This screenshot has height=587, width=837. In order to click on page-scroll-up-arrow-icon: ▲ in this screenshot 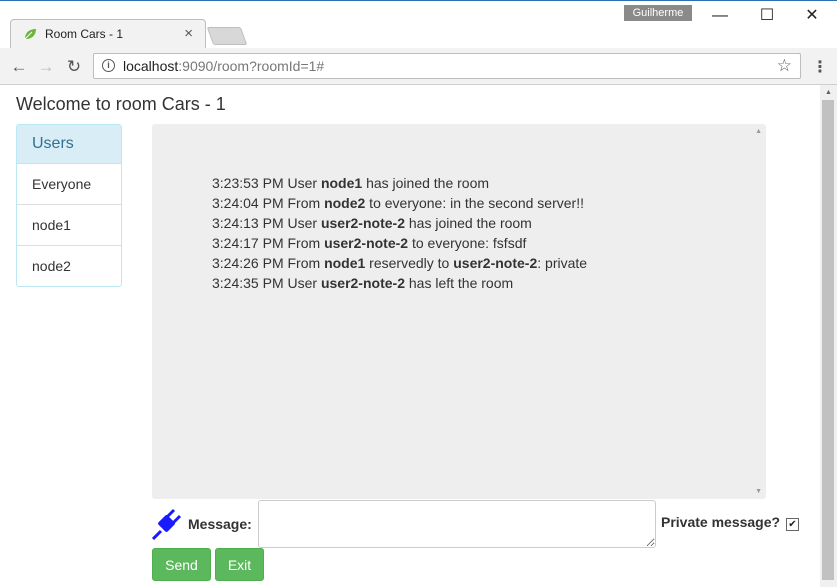, I will do `click(828, 92)`.